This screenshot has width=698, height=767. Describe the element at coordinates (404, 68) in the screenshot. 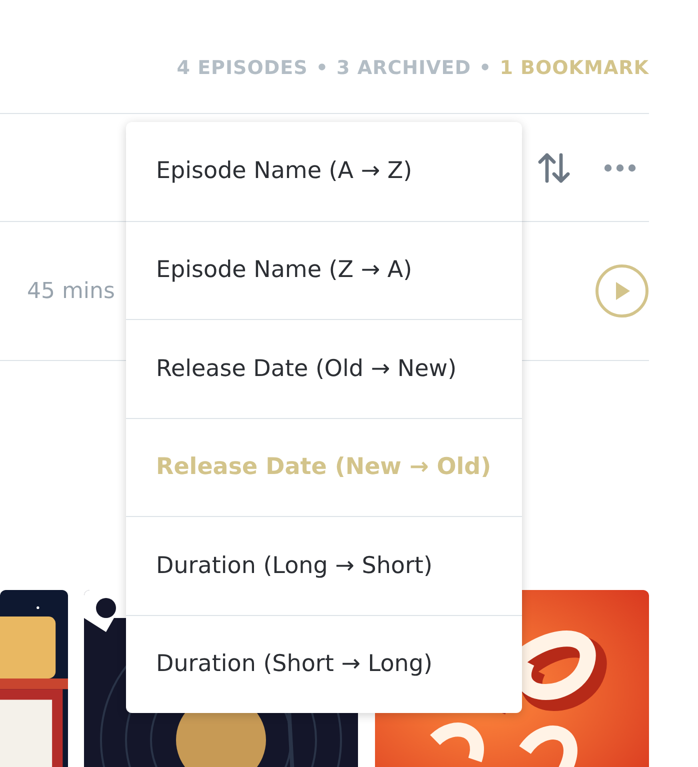

I see `stat-label: 3 ARCHIVED` at that location.